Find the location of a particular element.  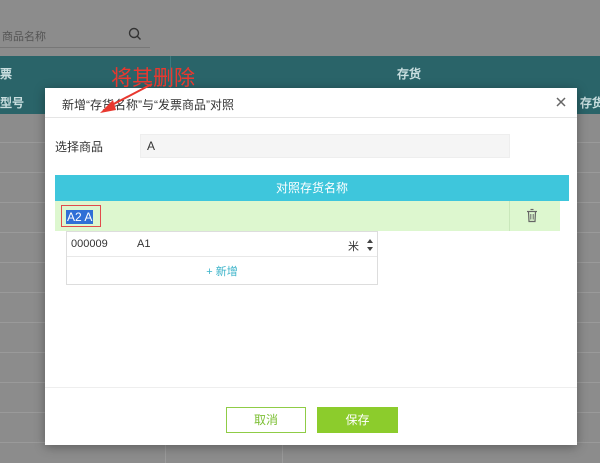

select-goods-field: A is located at coordinates (325, 146).